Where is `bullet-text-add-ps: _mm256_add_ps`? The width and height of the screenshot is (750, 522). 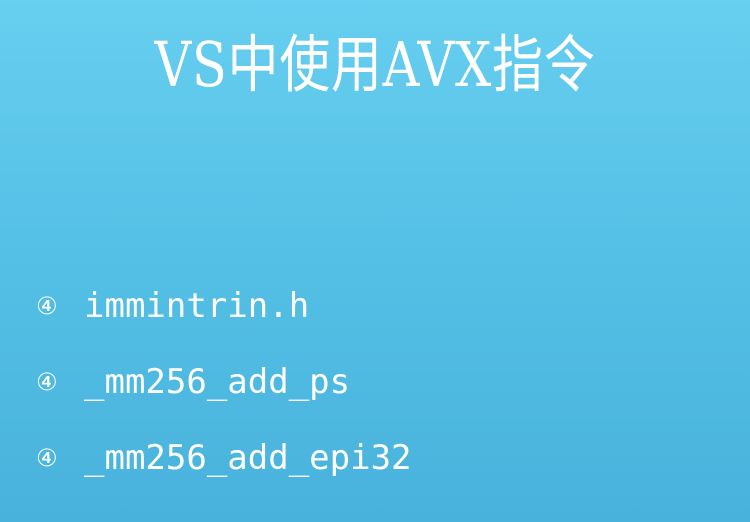 bullet-text-add-ps: _mm256_add_ps is located at coordinates (217, 382).